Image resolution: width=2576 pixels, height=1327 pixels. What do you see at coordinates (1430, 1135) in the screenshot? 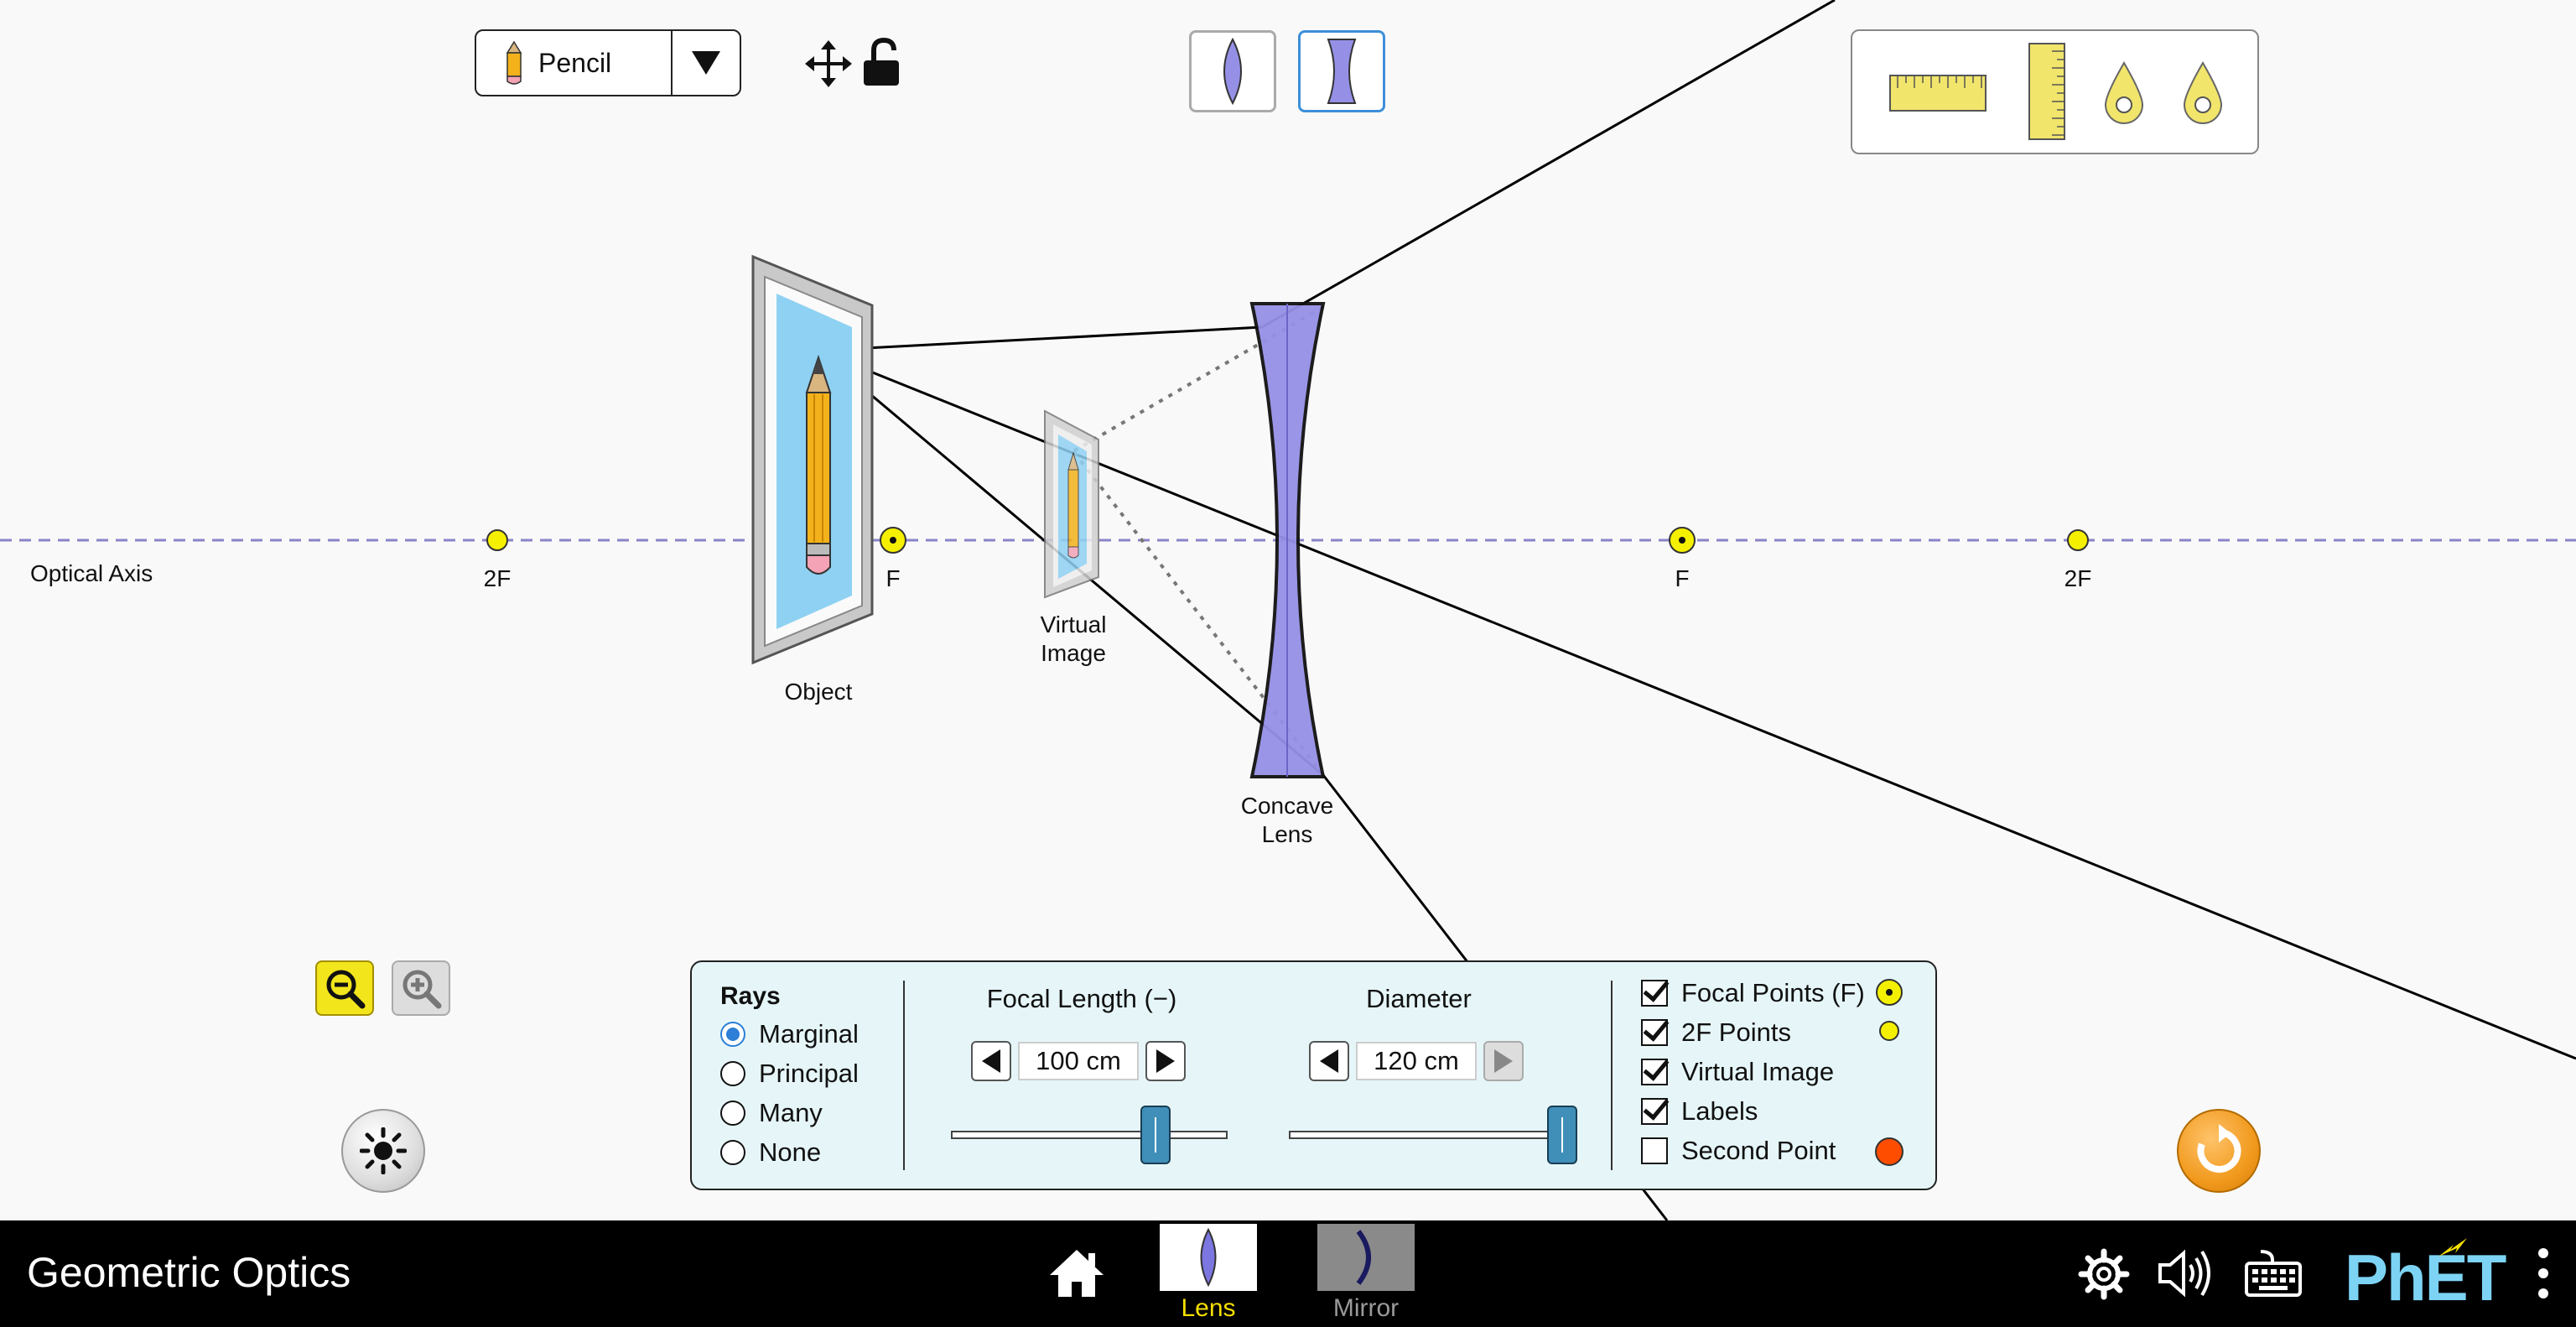
I see `diameter-slider-track` at bounding box center [1430, 1135].